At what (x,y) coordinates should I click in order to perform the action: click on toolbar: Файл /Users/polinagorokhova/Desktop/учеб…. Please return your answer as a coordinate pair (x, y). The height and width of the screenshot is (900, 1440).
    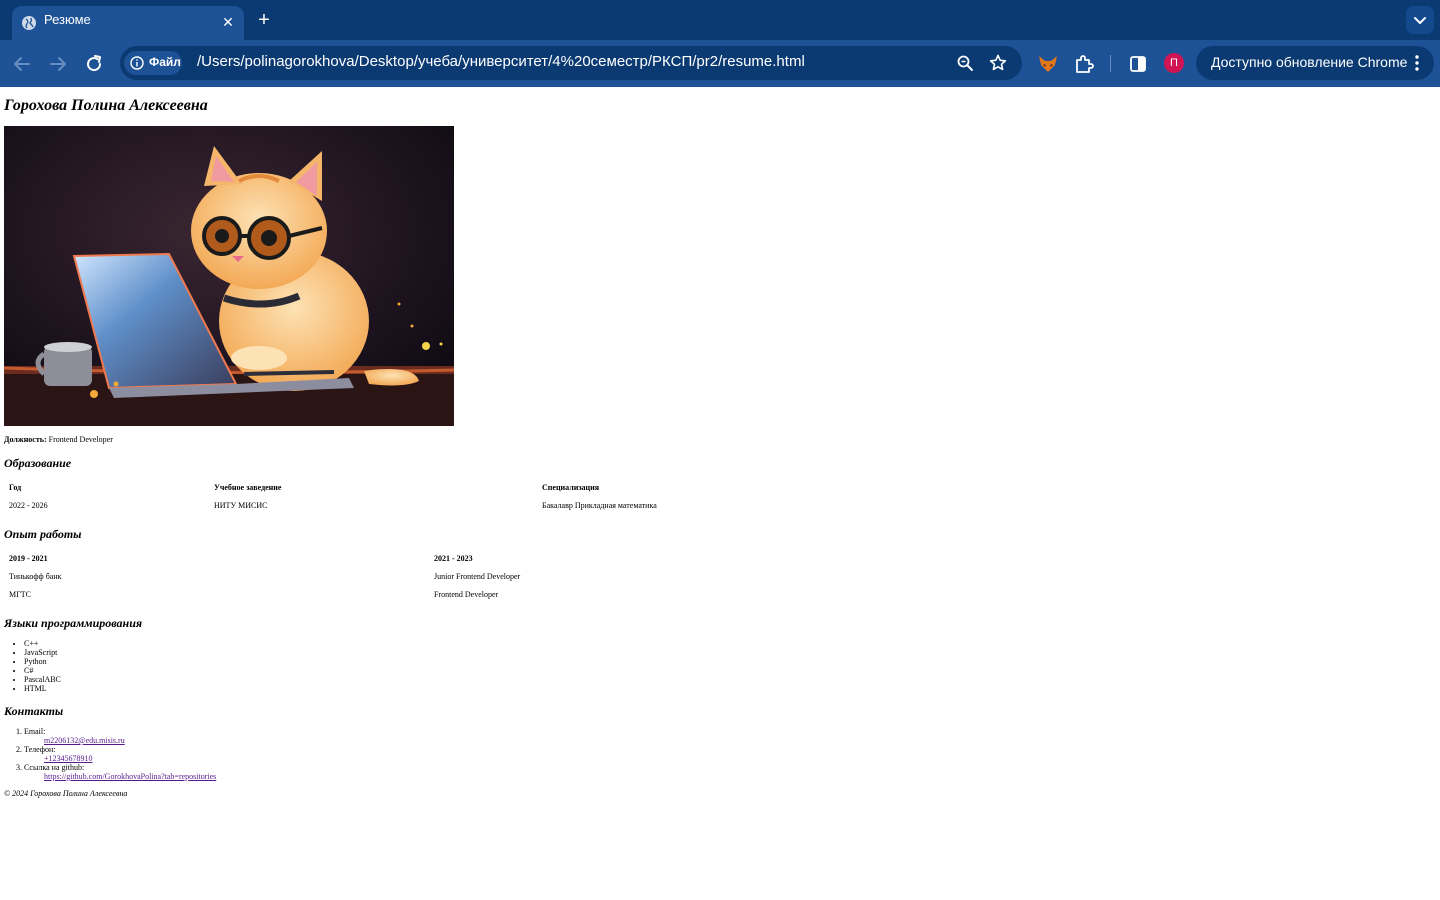
    Looking at the image, I should click on (720, 63).